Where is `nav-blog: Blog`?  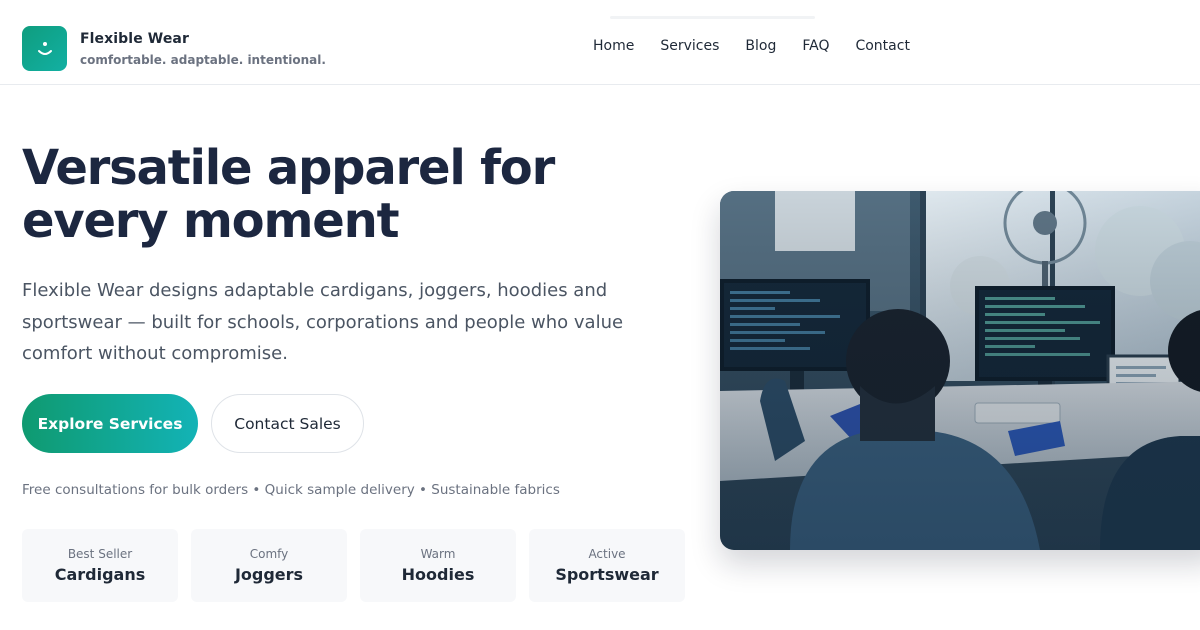
nav-blog: Blog is located at coordinates (760, 46).